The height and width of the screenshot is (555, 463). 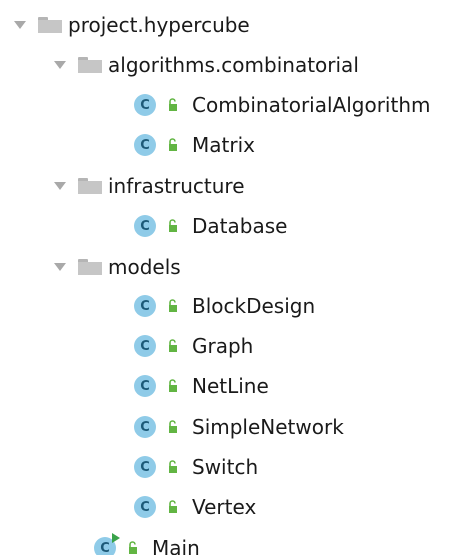 What do you see at coordinates (224, 507) in the screenshot?
I see `tree-node-label: Vertex` at bounding box center [224, 507].